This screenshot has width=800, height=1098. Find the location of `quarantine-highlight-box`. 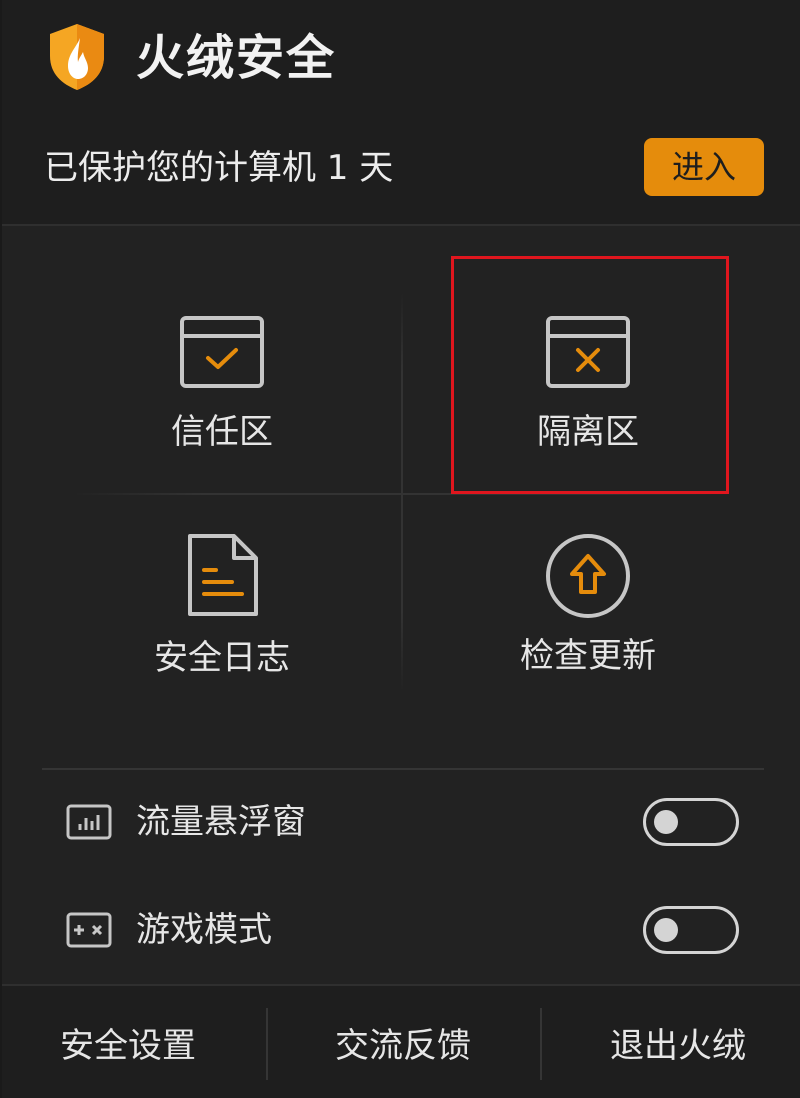

quarantine-highlight-box is located at coordinates (590, 375).